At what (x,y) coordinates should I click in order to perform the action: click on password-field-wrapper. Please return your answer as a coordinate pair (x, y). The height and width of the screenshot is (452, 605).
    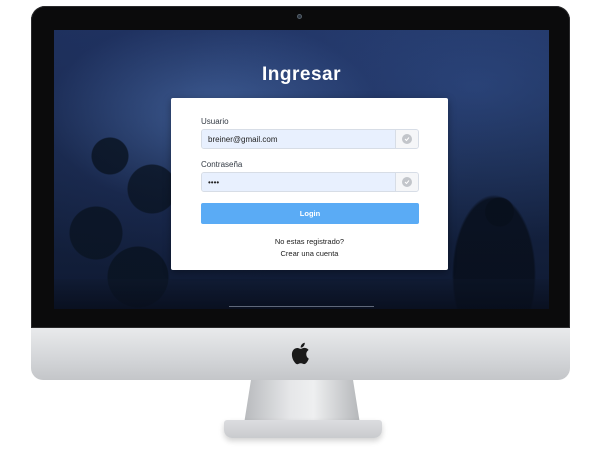
    Looking at the image, I should click on (310, 182).